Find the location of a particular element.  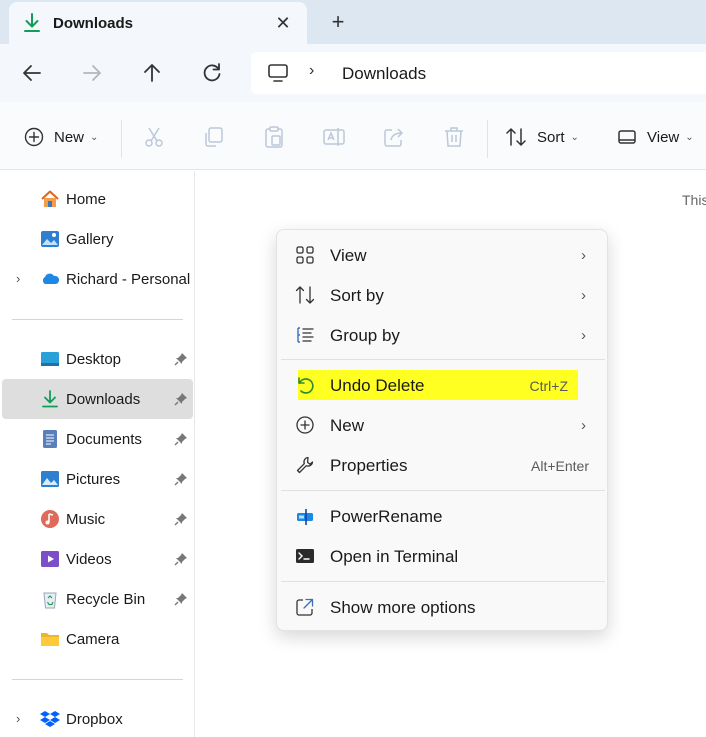

rename-icon is located at coordinates (334, 137).